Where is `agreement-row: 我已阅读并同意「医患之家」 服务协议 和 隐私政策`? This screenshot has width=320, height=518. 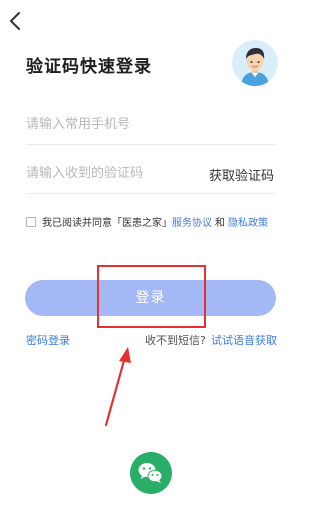
agreement-row: 我已阅读并同意「医患之家」 服务协议 和 隐私政策 is located at coordinates (147, 221).